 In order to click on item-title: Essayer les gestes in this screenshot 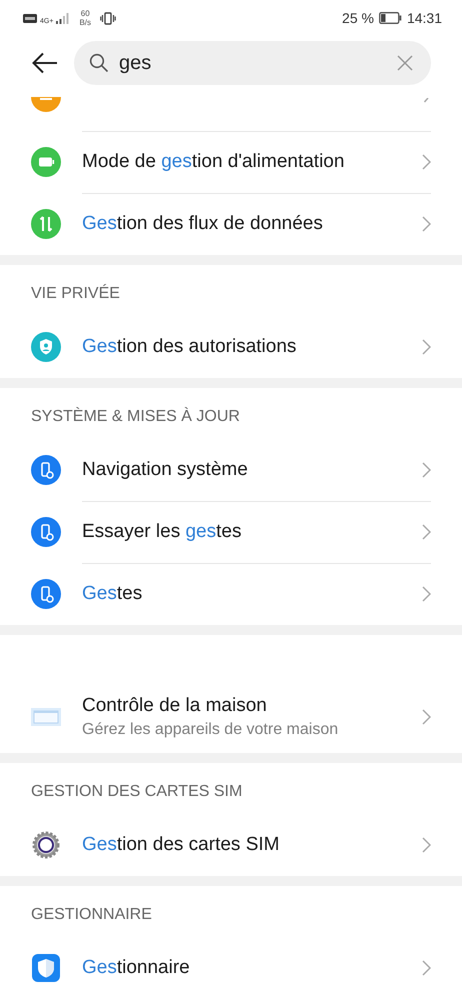, I will do `click(162, 532)`.